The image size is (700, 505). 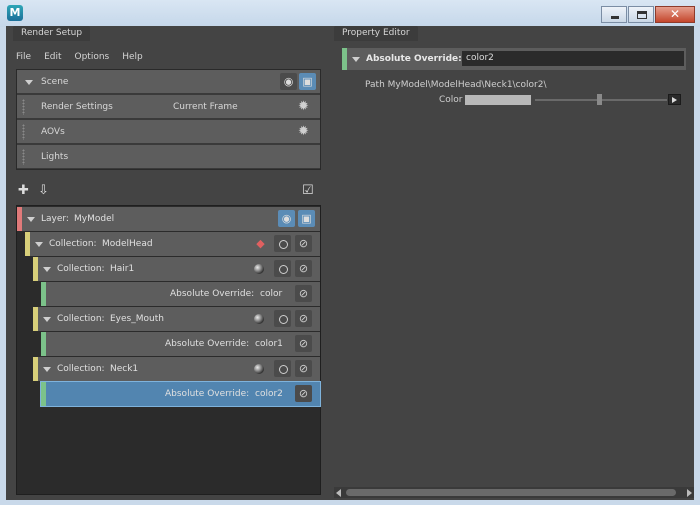 What do you see at coordinates (52, 57) in the screenshot?
I see `menu-edit: Edit` at bounding box center [52, 57].